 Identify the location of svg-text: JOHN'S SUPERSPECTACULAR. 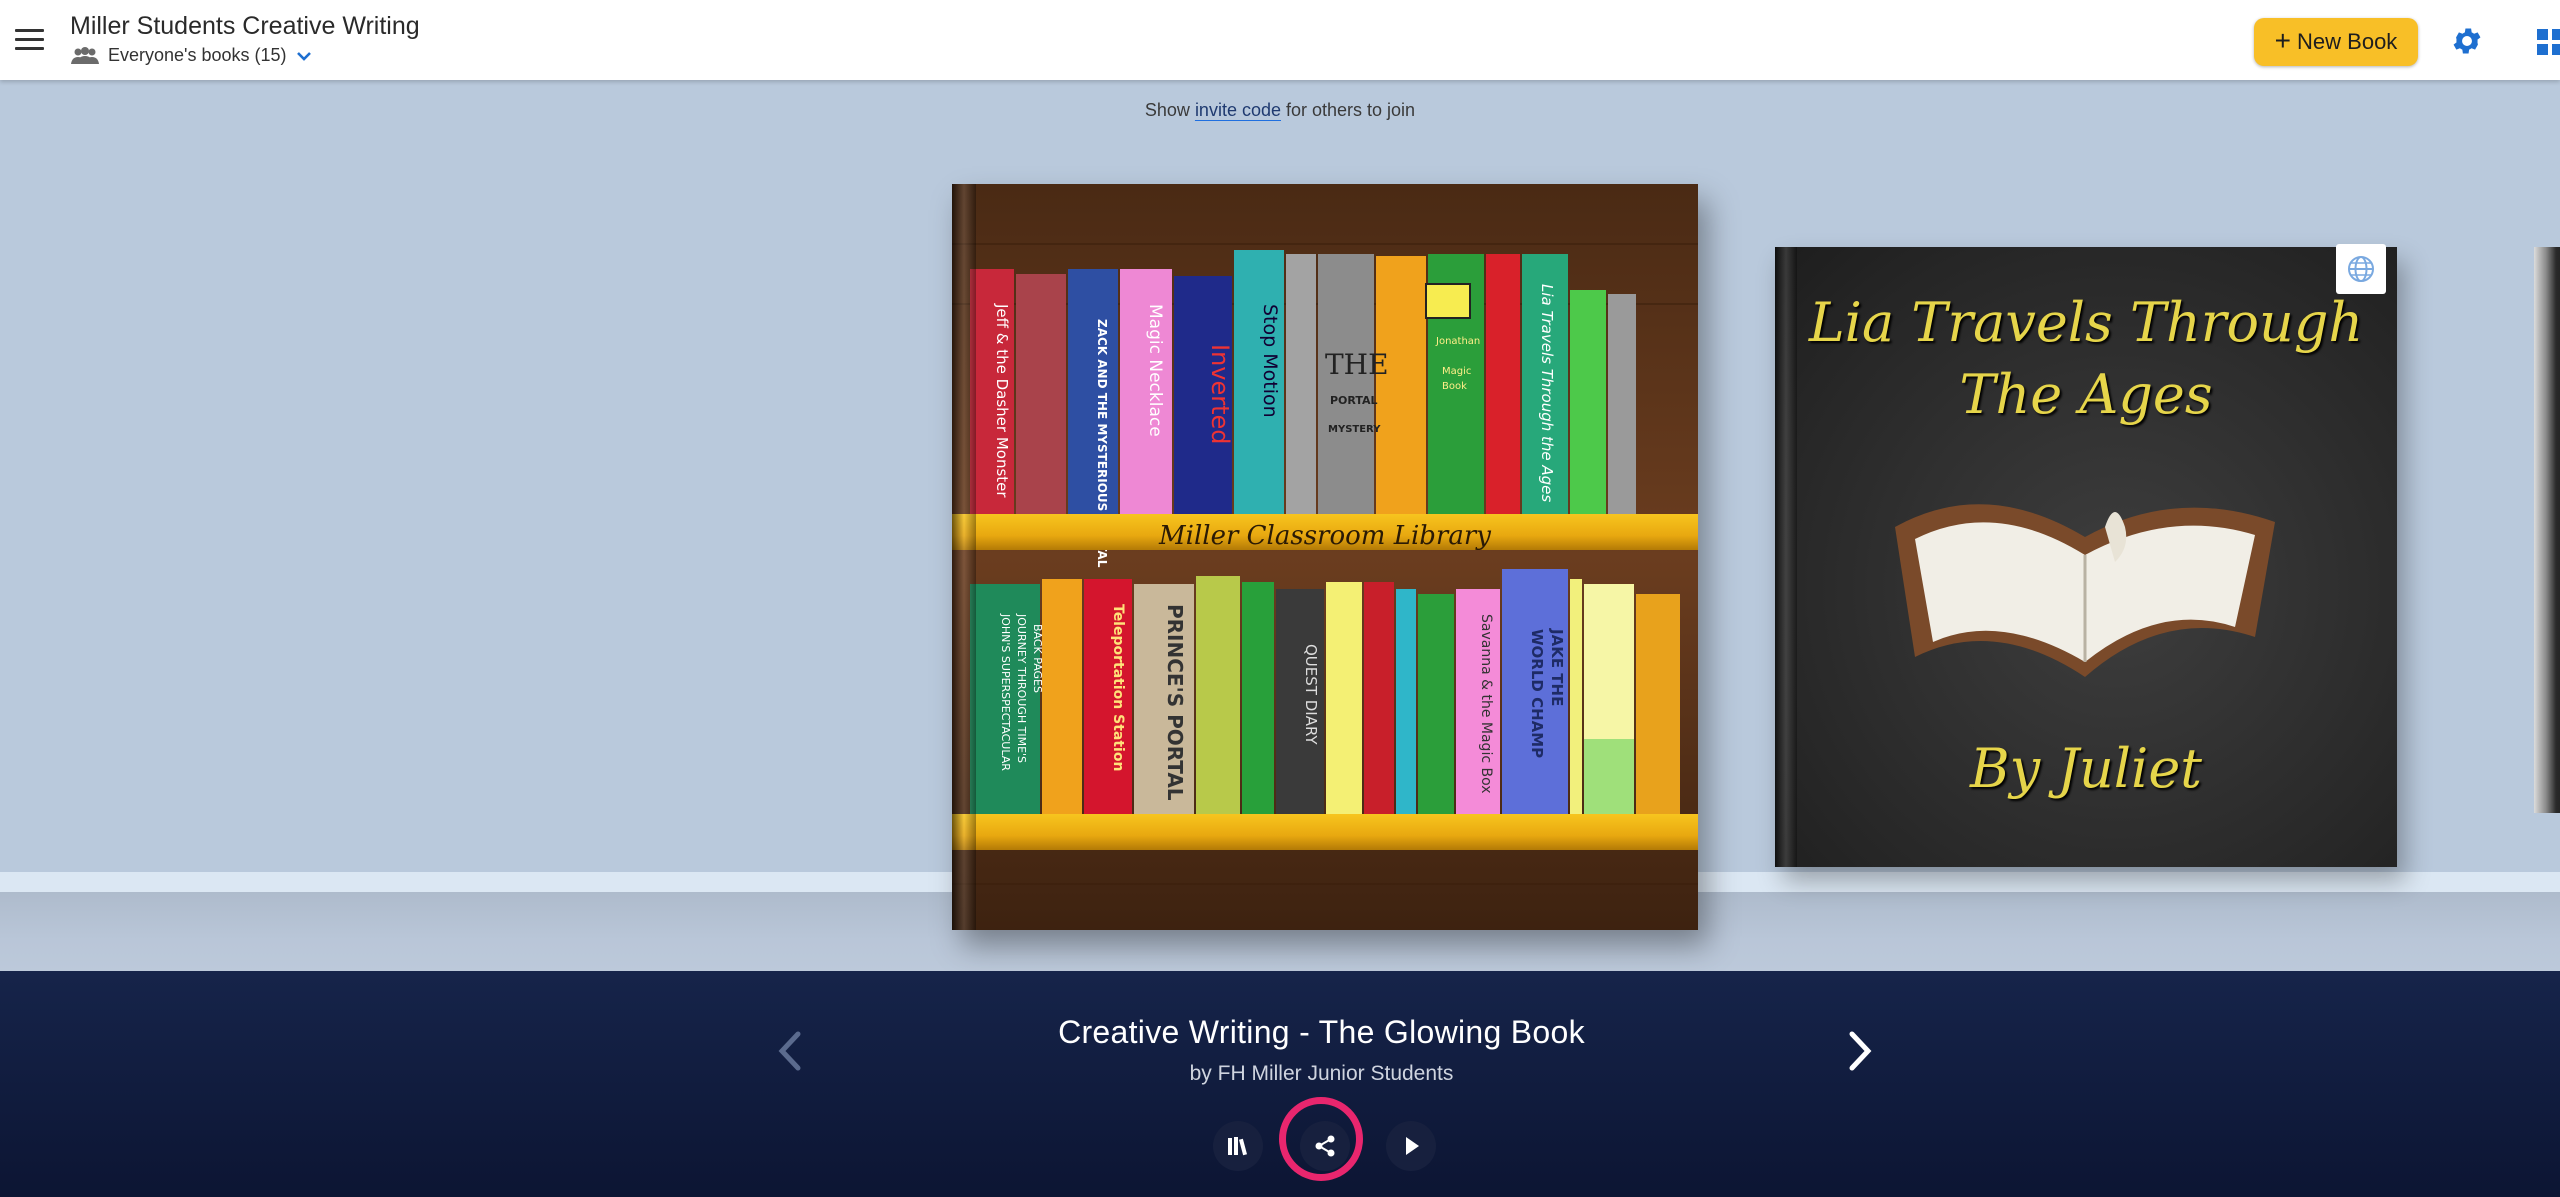
(1005, 692).